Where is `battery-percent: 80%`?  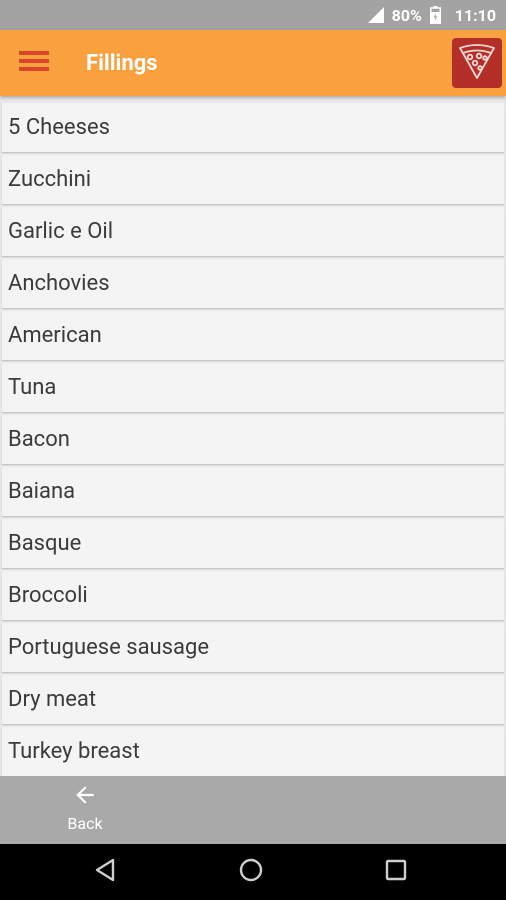
battery-percent: 80% is located at coordinates (406, 15).